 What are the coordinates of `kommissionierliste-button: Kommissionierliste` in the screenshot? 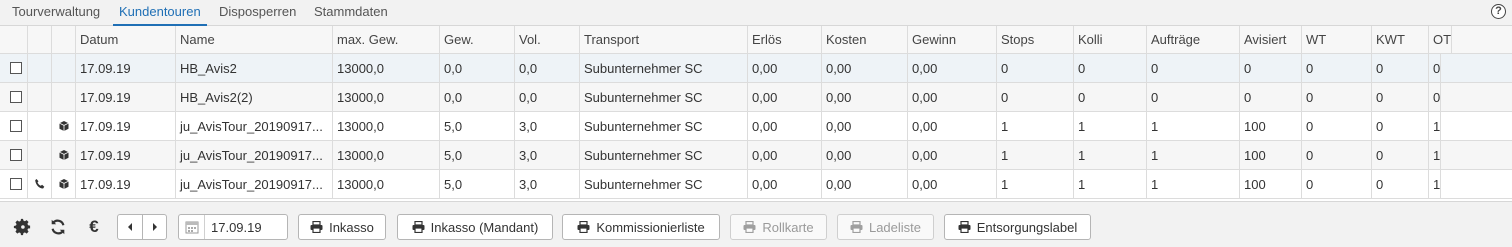 It's located at (641, 227).